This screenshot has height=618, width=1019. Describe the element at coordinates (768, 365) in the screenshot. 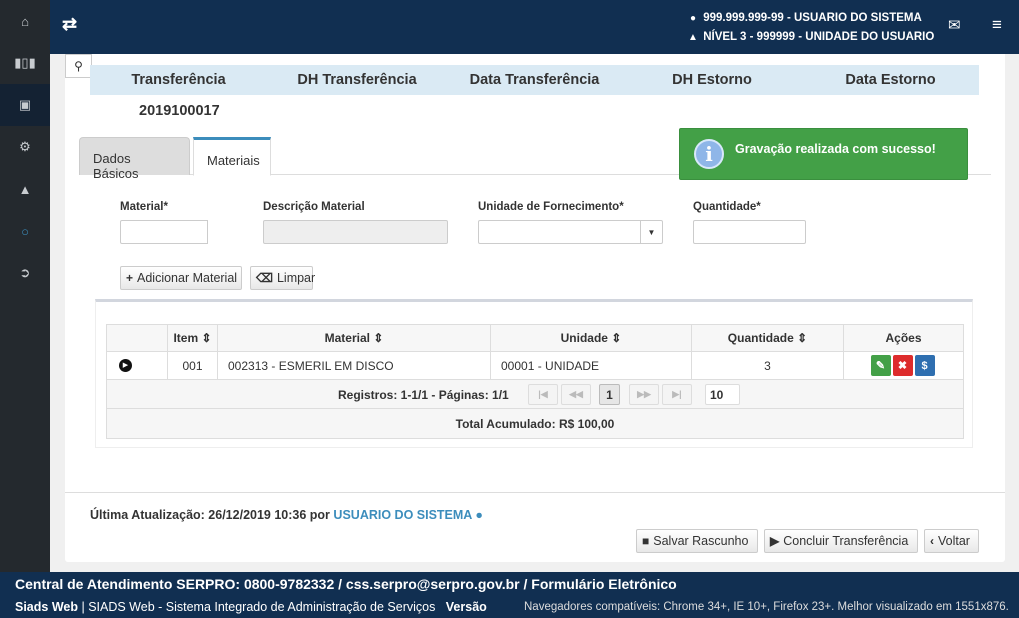

I see `cell-quantidade: 3` at that location.